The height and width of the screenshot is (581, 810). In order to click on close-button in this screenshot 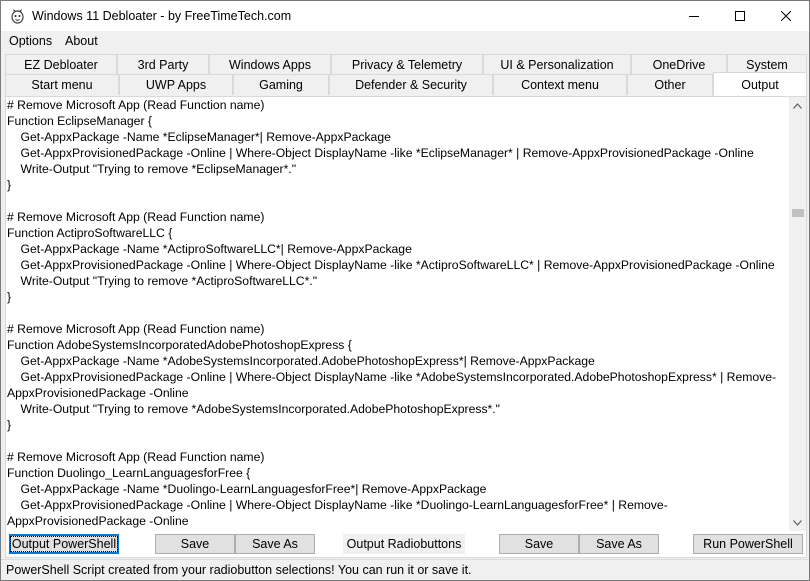, I will do `click(786, 16)`.